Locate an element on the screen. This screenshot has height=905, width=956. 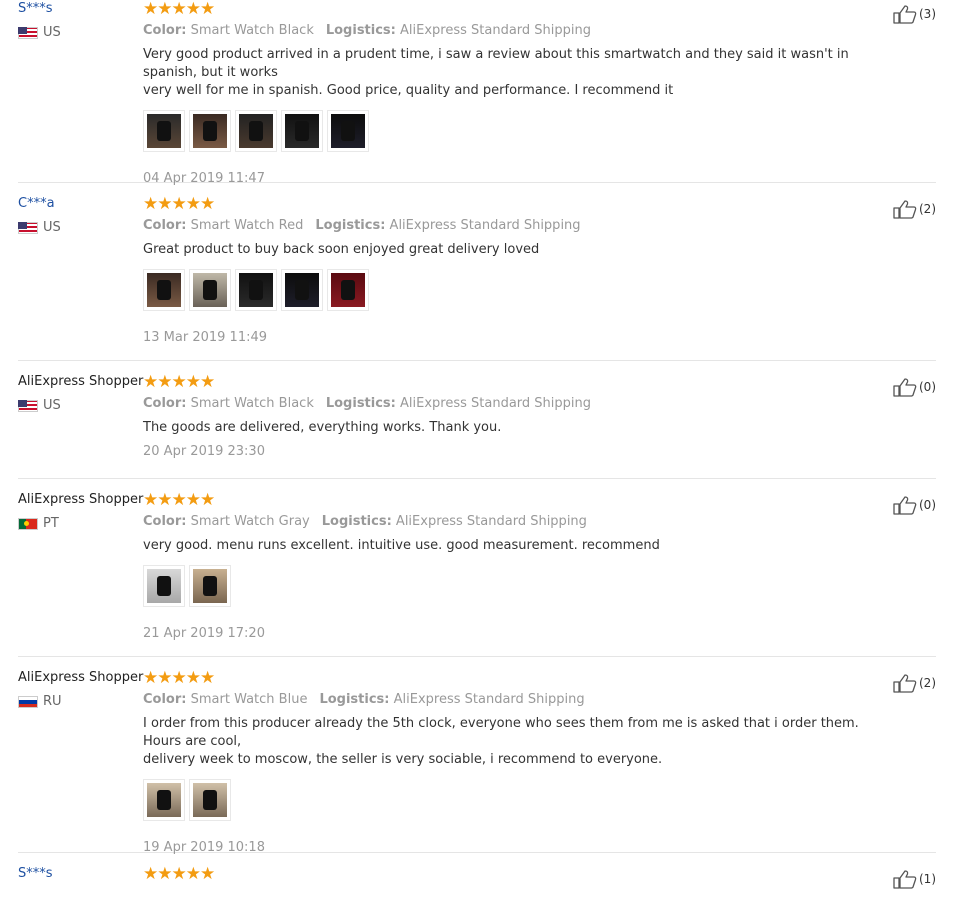
review-date: 21 Apr 2019 17:20 is located at coordinates (204, 633).